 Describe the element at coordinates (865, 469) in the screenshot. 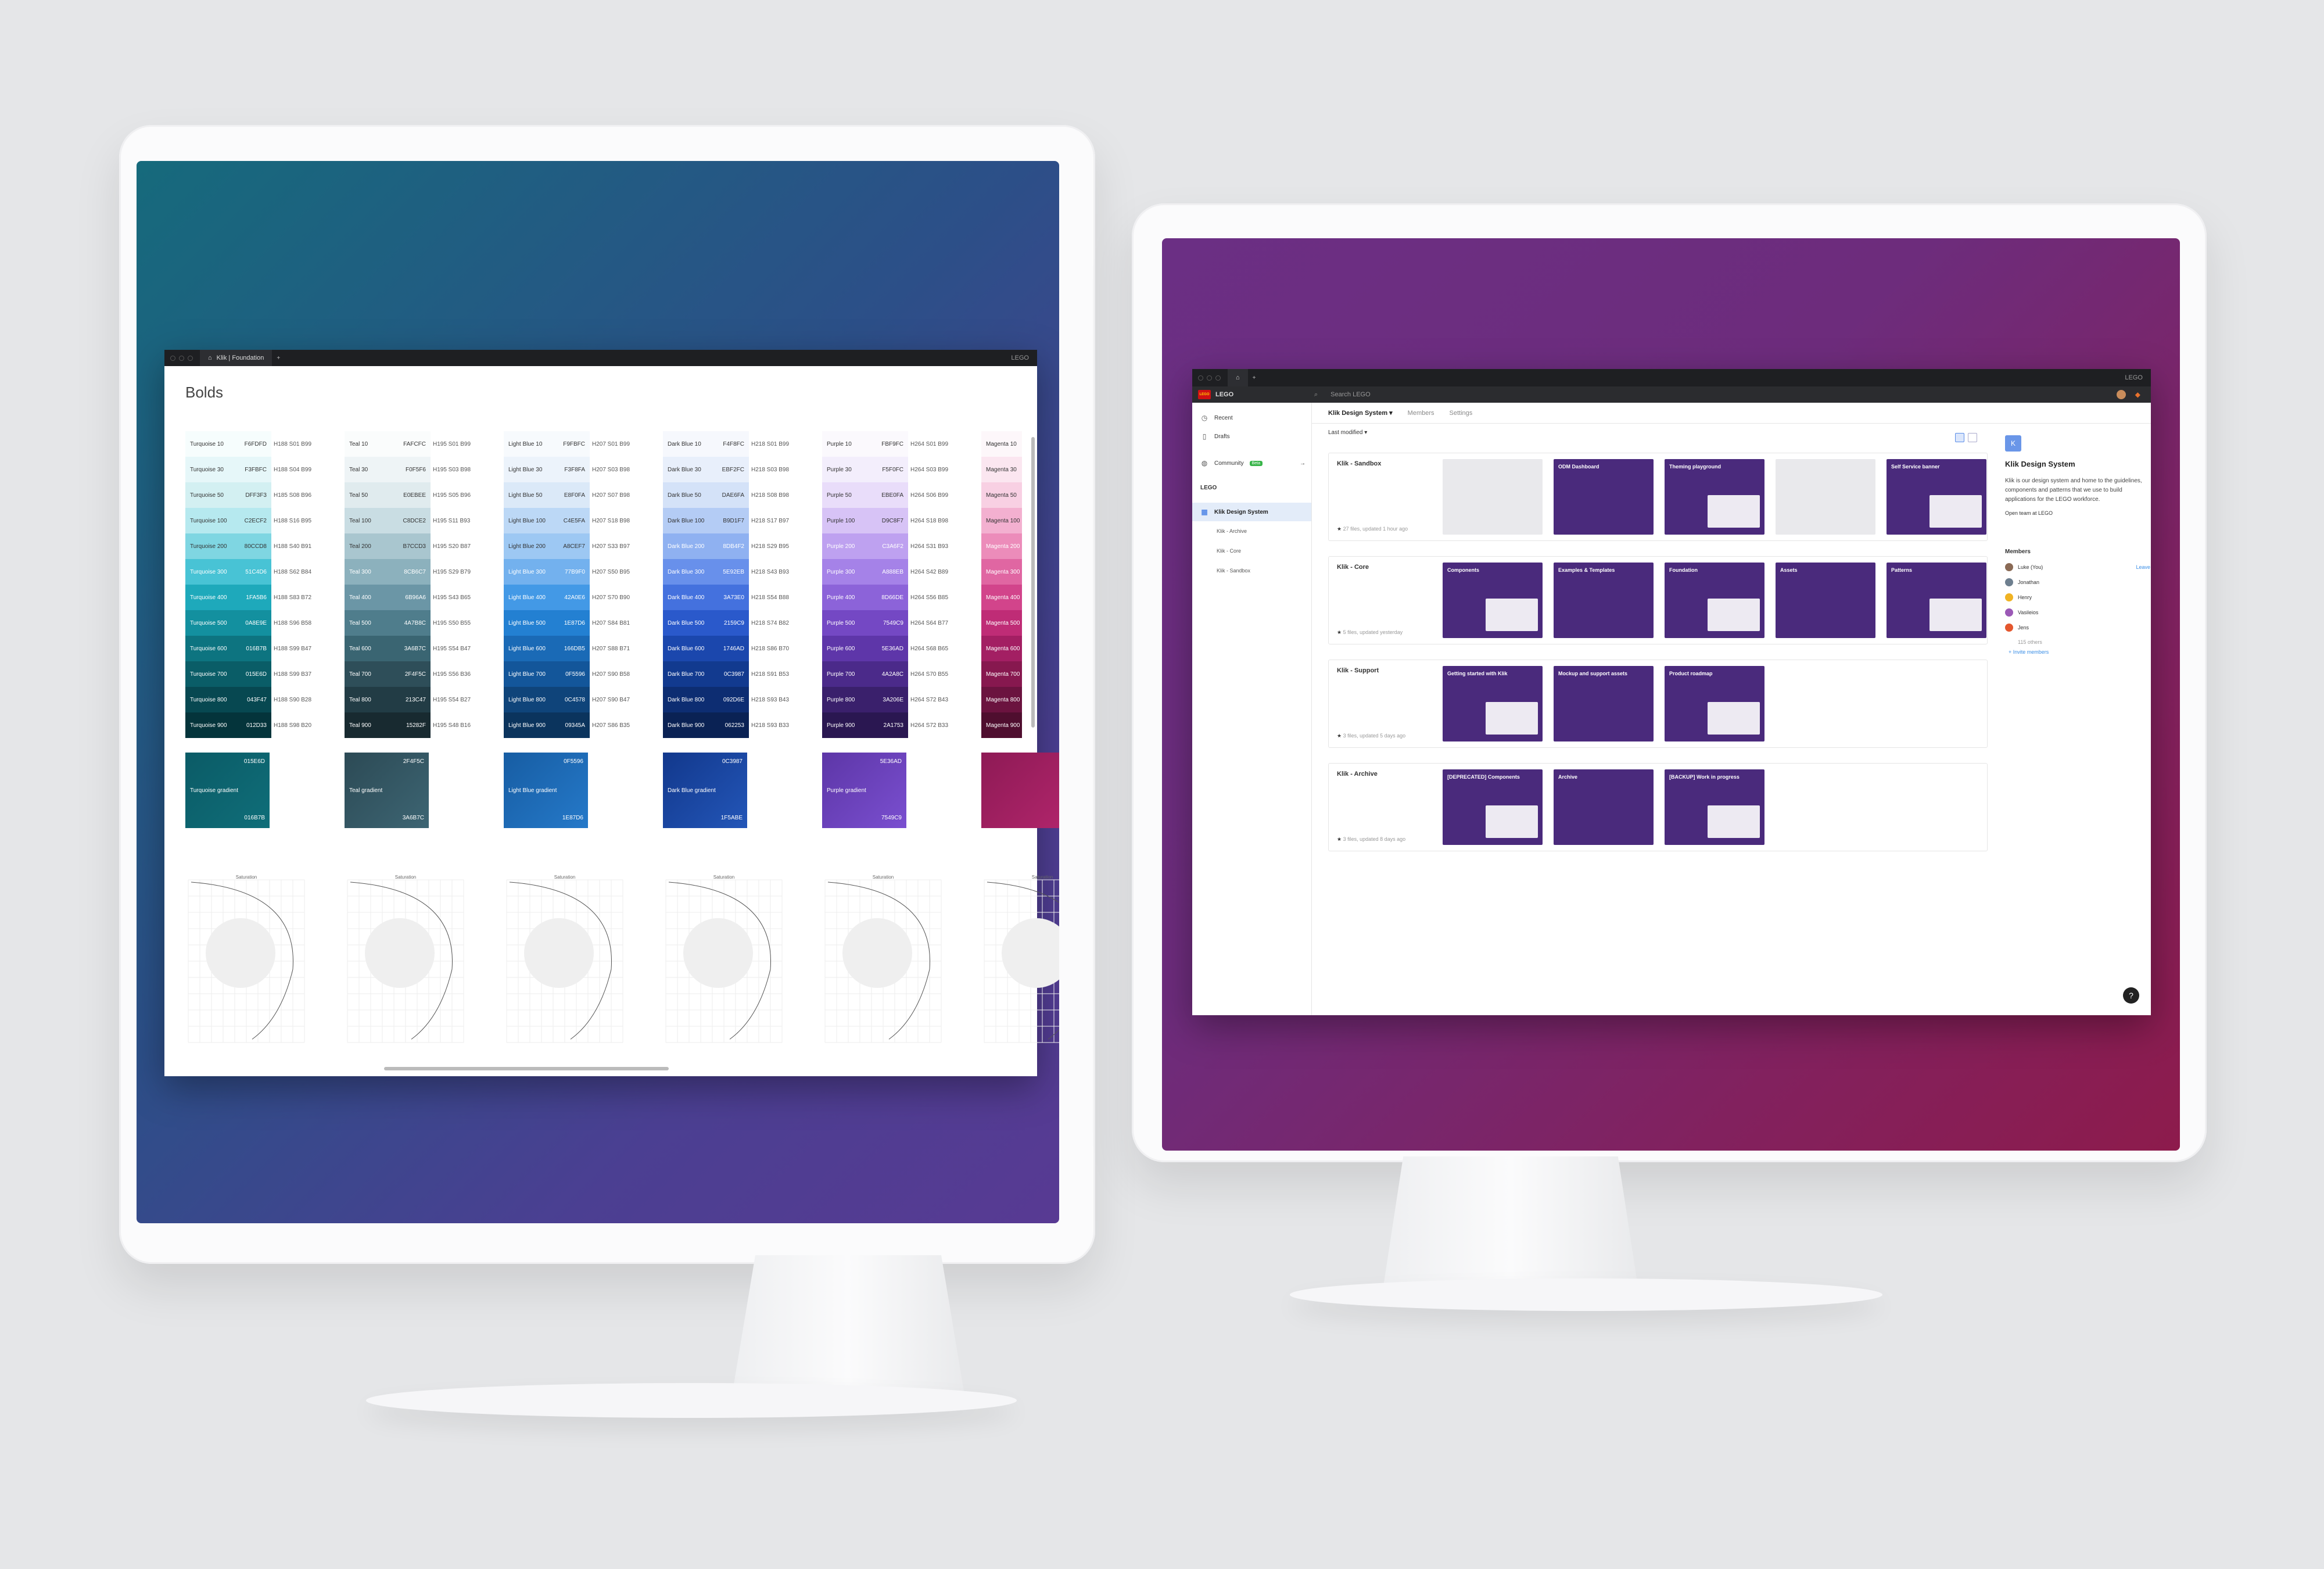

I see `color-swatch: Purple 30 F5F0FC` at that location.